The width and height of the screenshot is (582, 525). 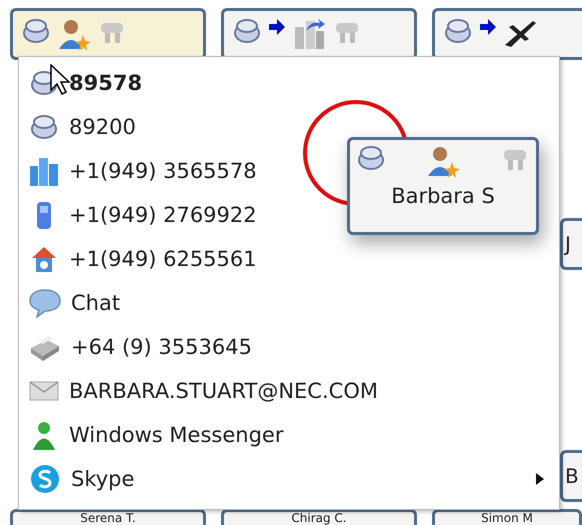 I want to click on speech-bubble-icon, so click(x=45, y=303).